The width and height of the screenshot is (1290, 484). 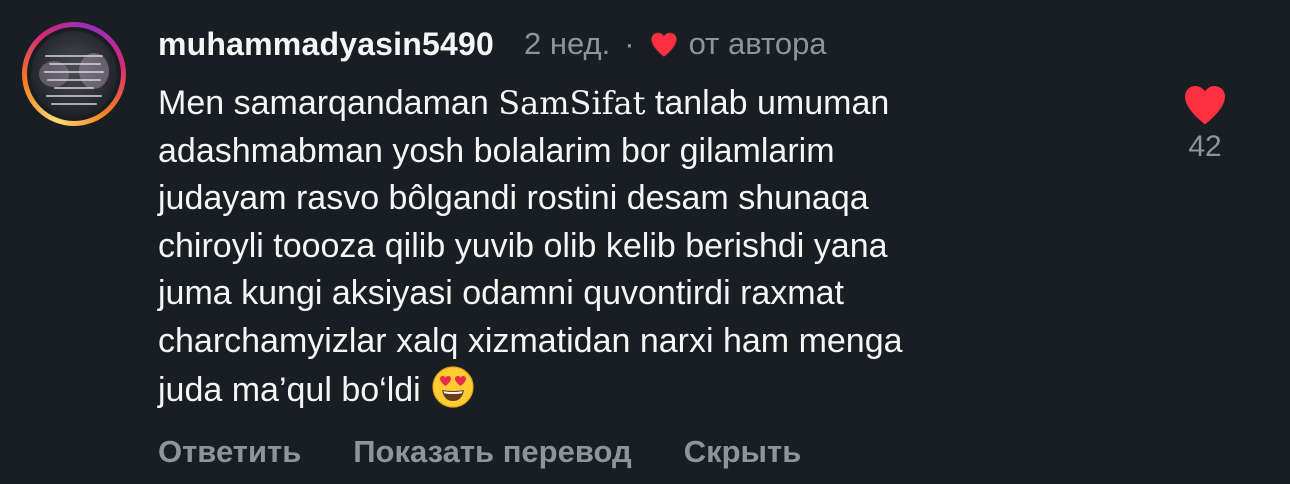 I want to click on avatar, so click(x=74, y=74).